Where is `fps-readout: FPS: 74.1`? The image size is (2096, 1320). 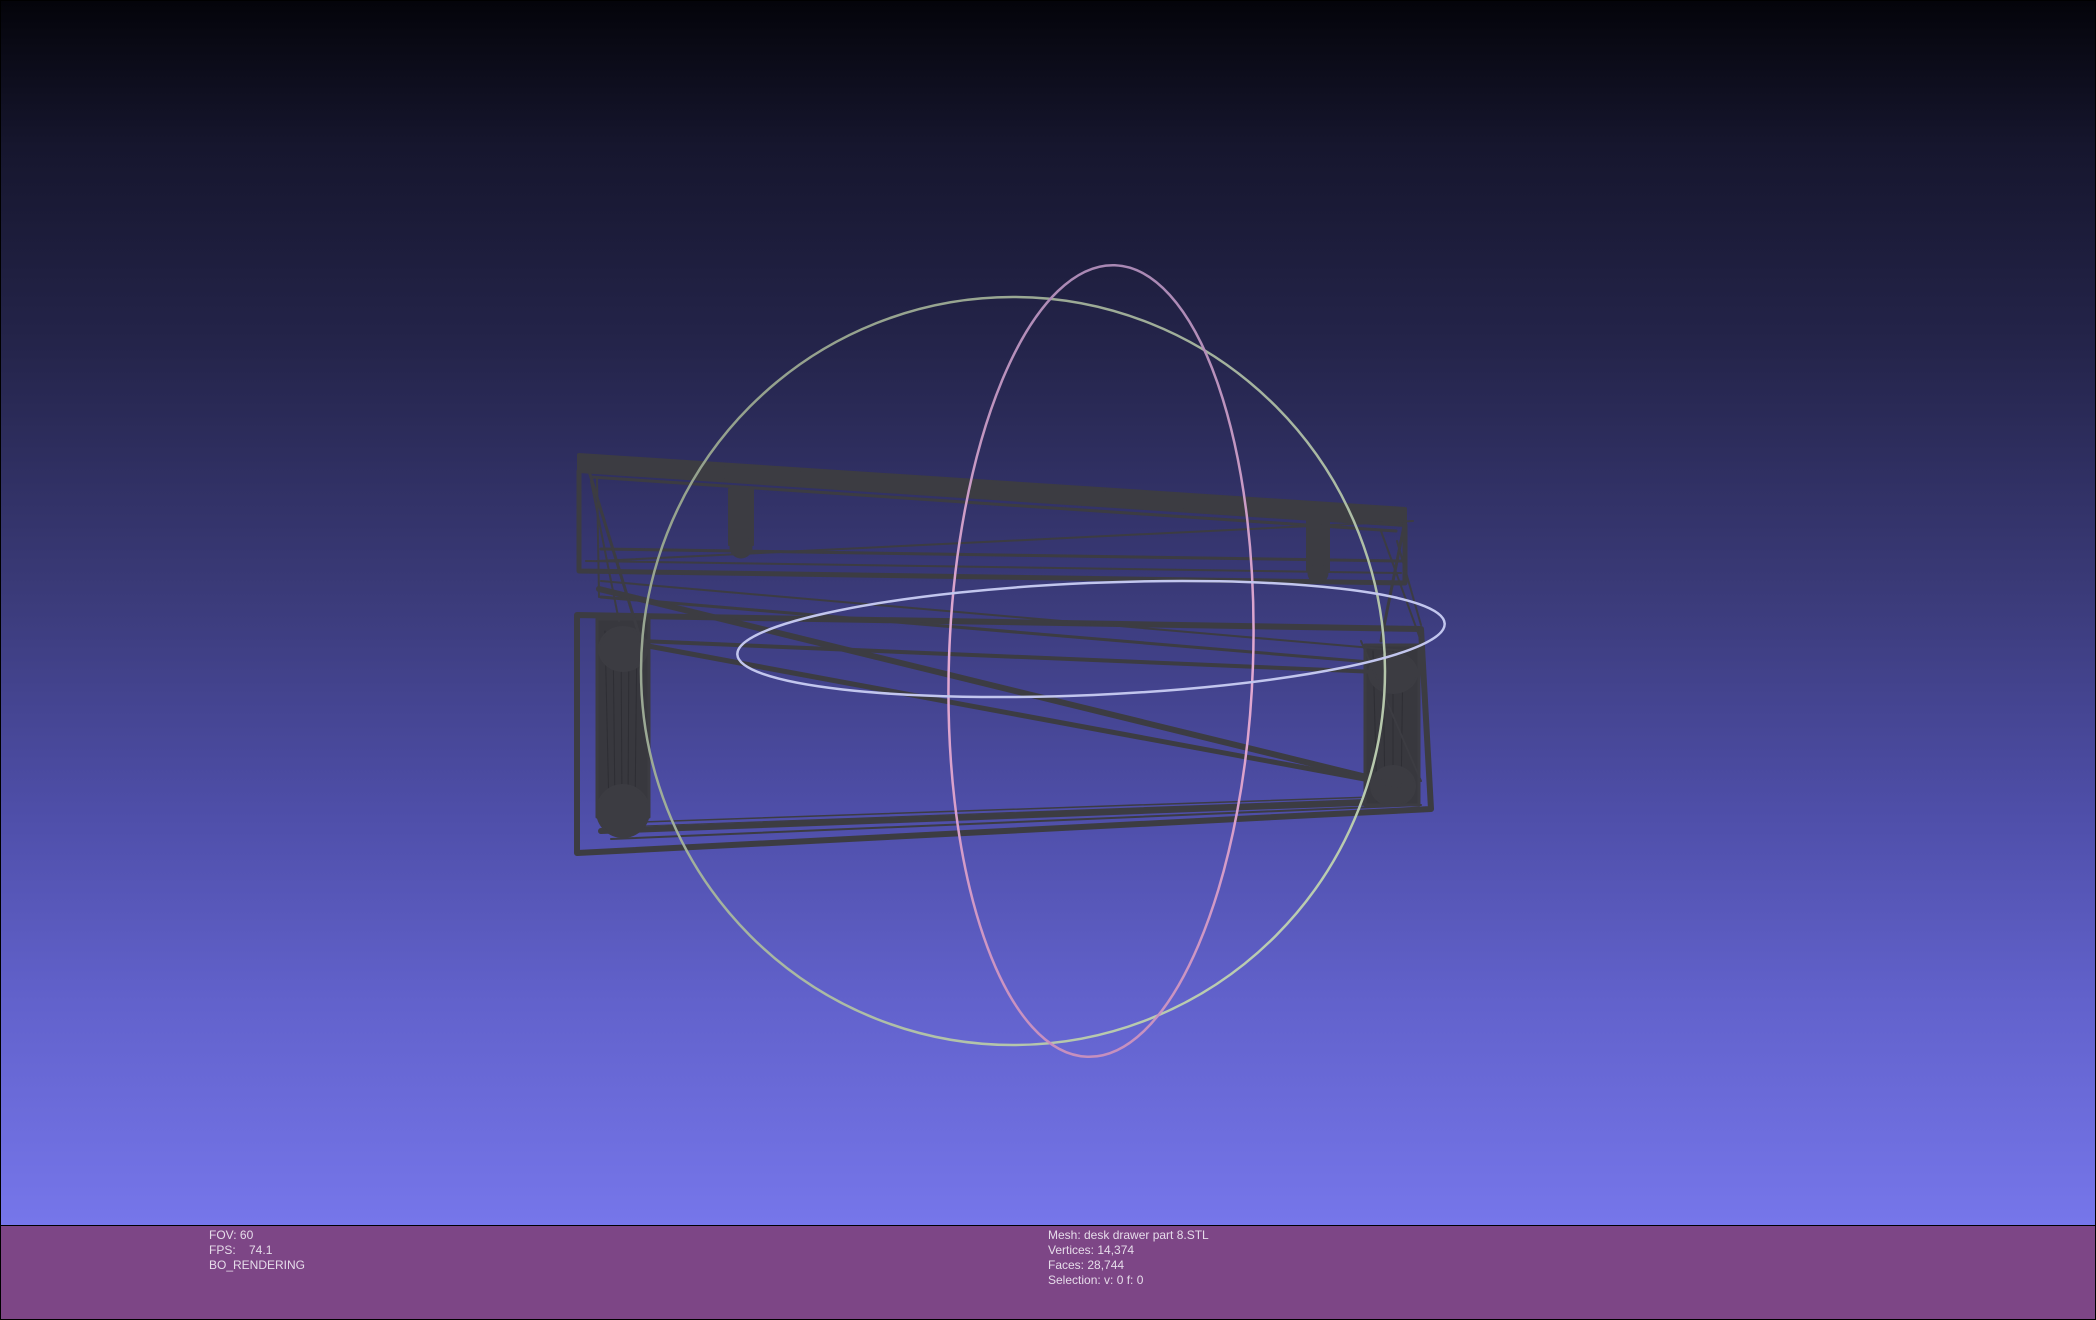 fps-readout: FPS: 74.1 is located at coordinates (241, 1250).